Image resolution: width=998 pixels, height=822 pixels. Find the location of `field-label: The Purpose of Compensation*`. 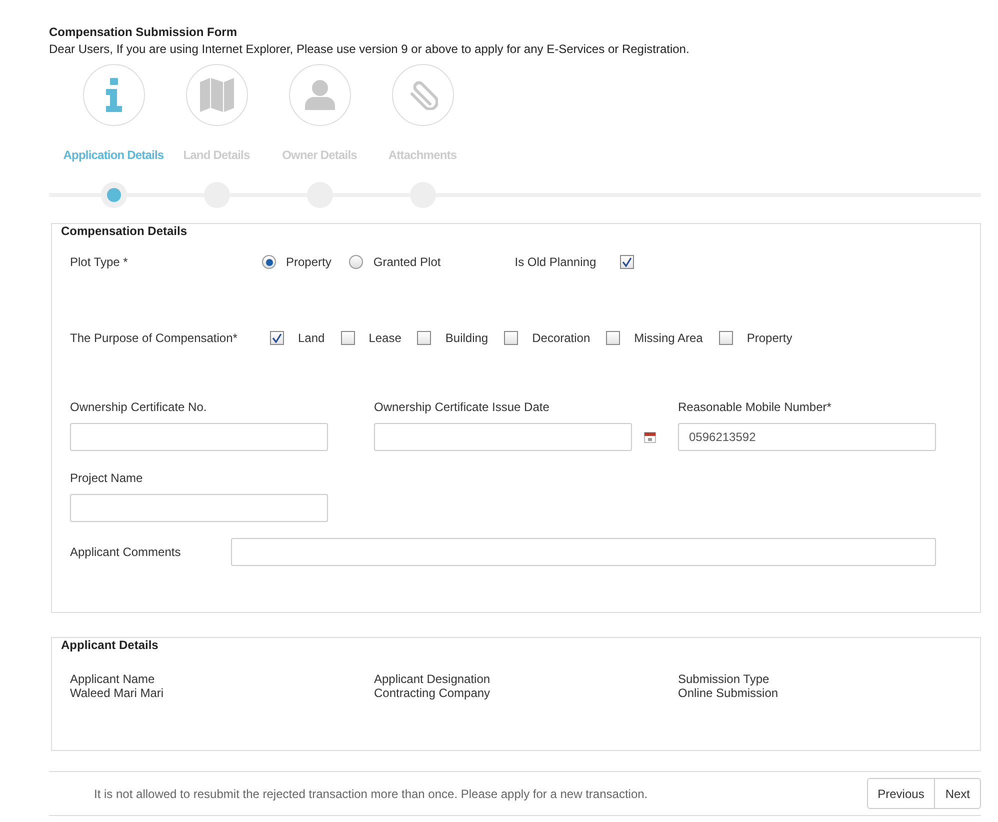

field-label: The Purpose of Compensation* is located at coordinates (154, 338).